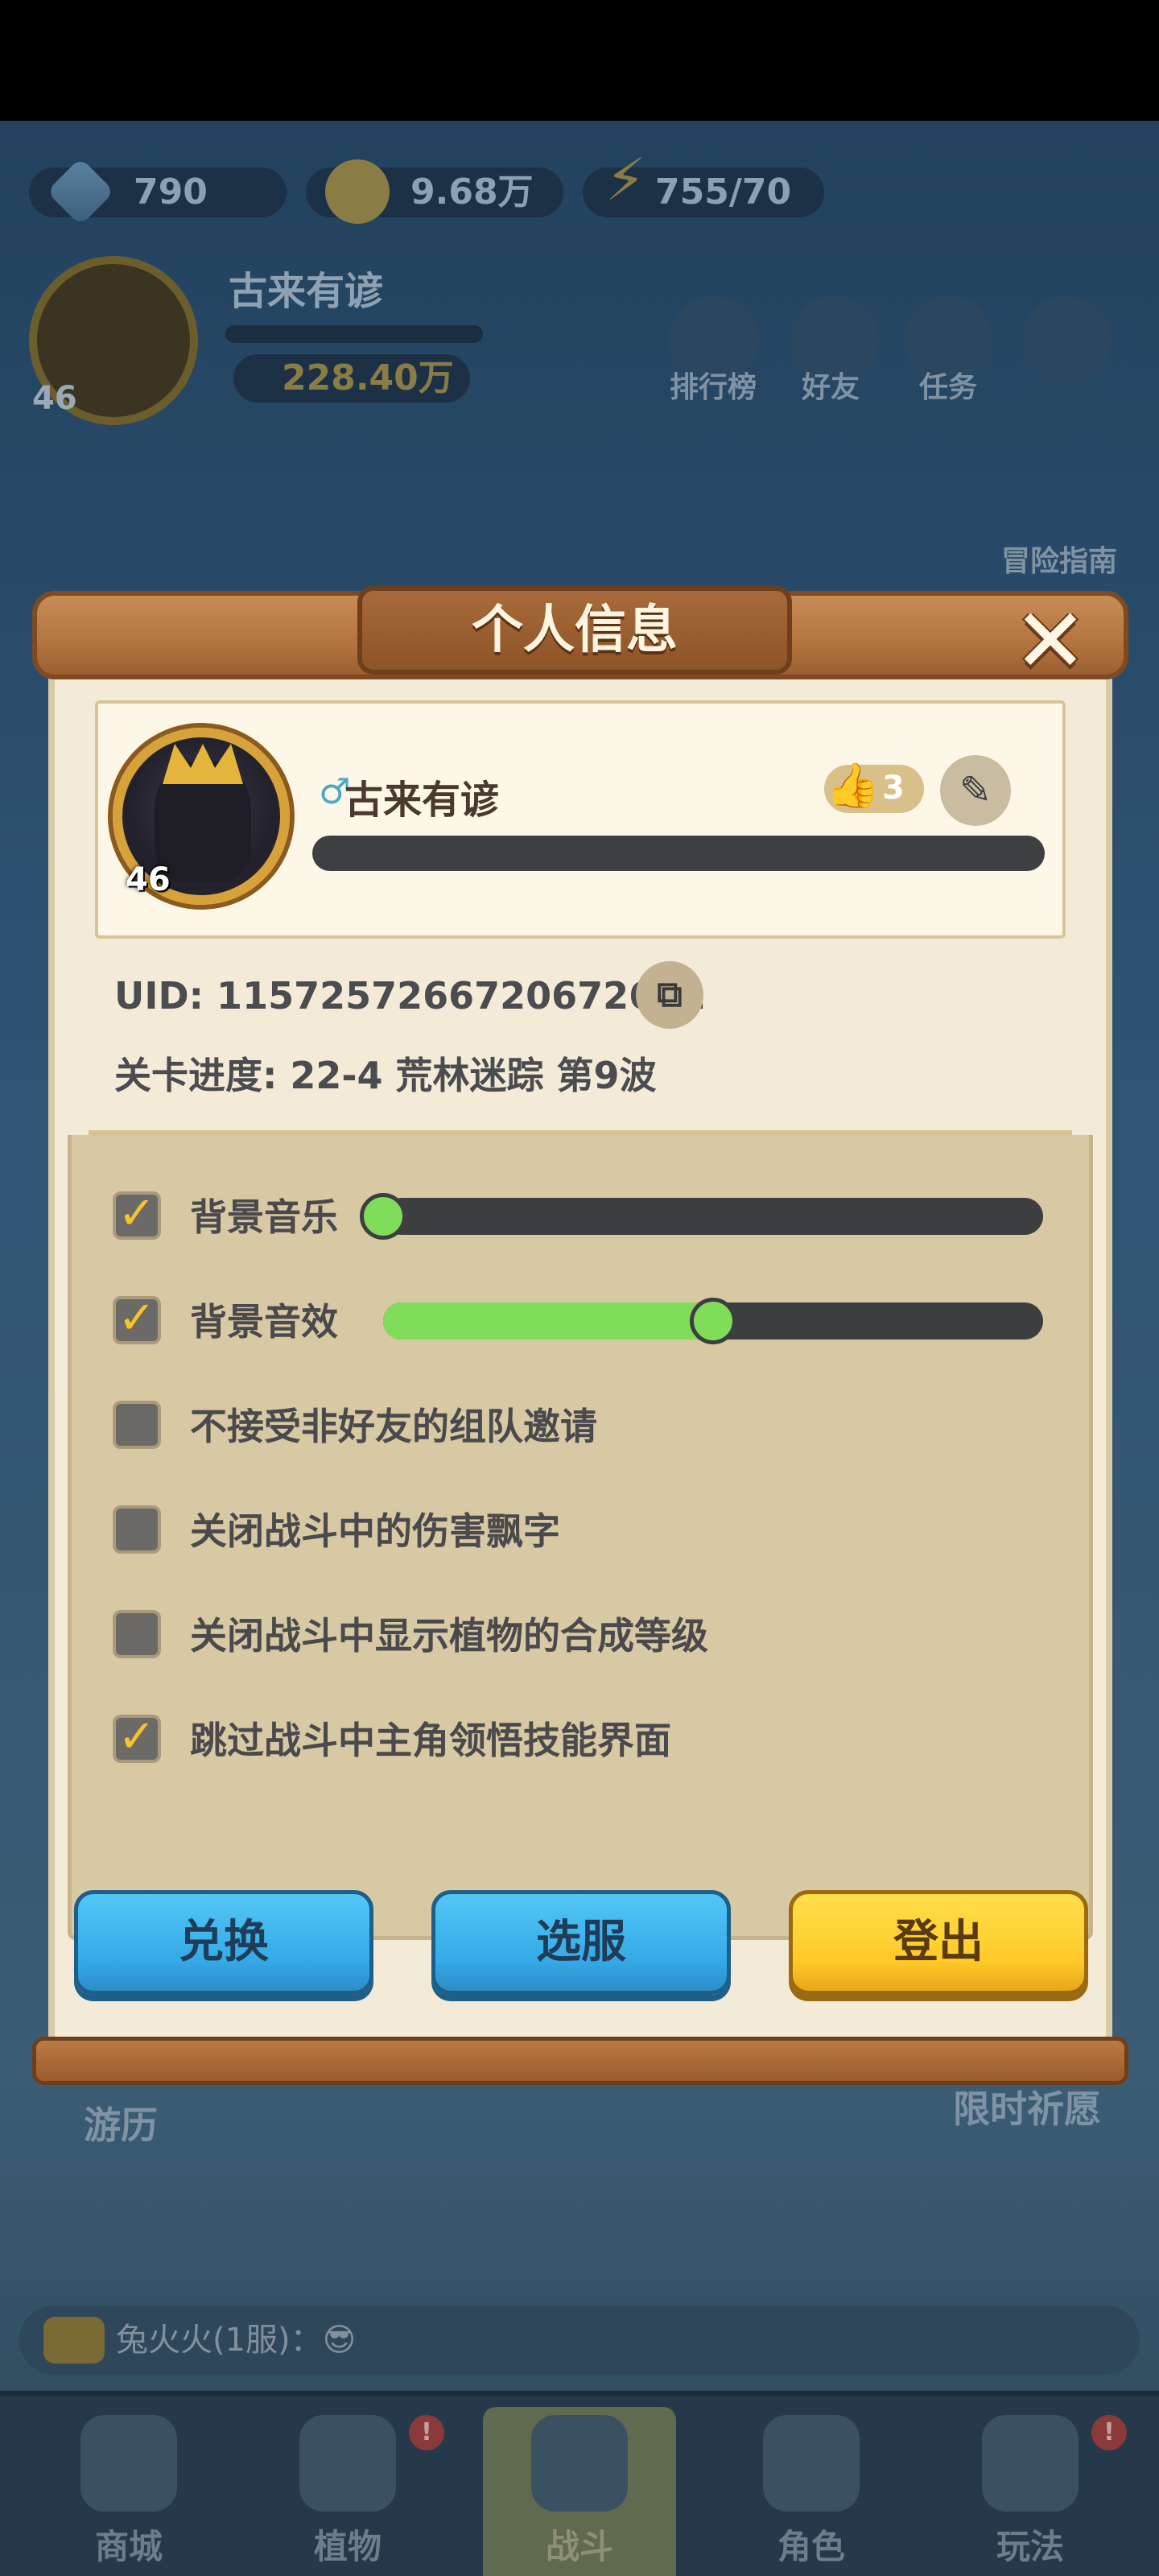 Image resolution: width=1159 pixels, height=2576 pixels. Describe the element at coordinates (579, 60) in the screenshot. I see `status-bar` at that location.